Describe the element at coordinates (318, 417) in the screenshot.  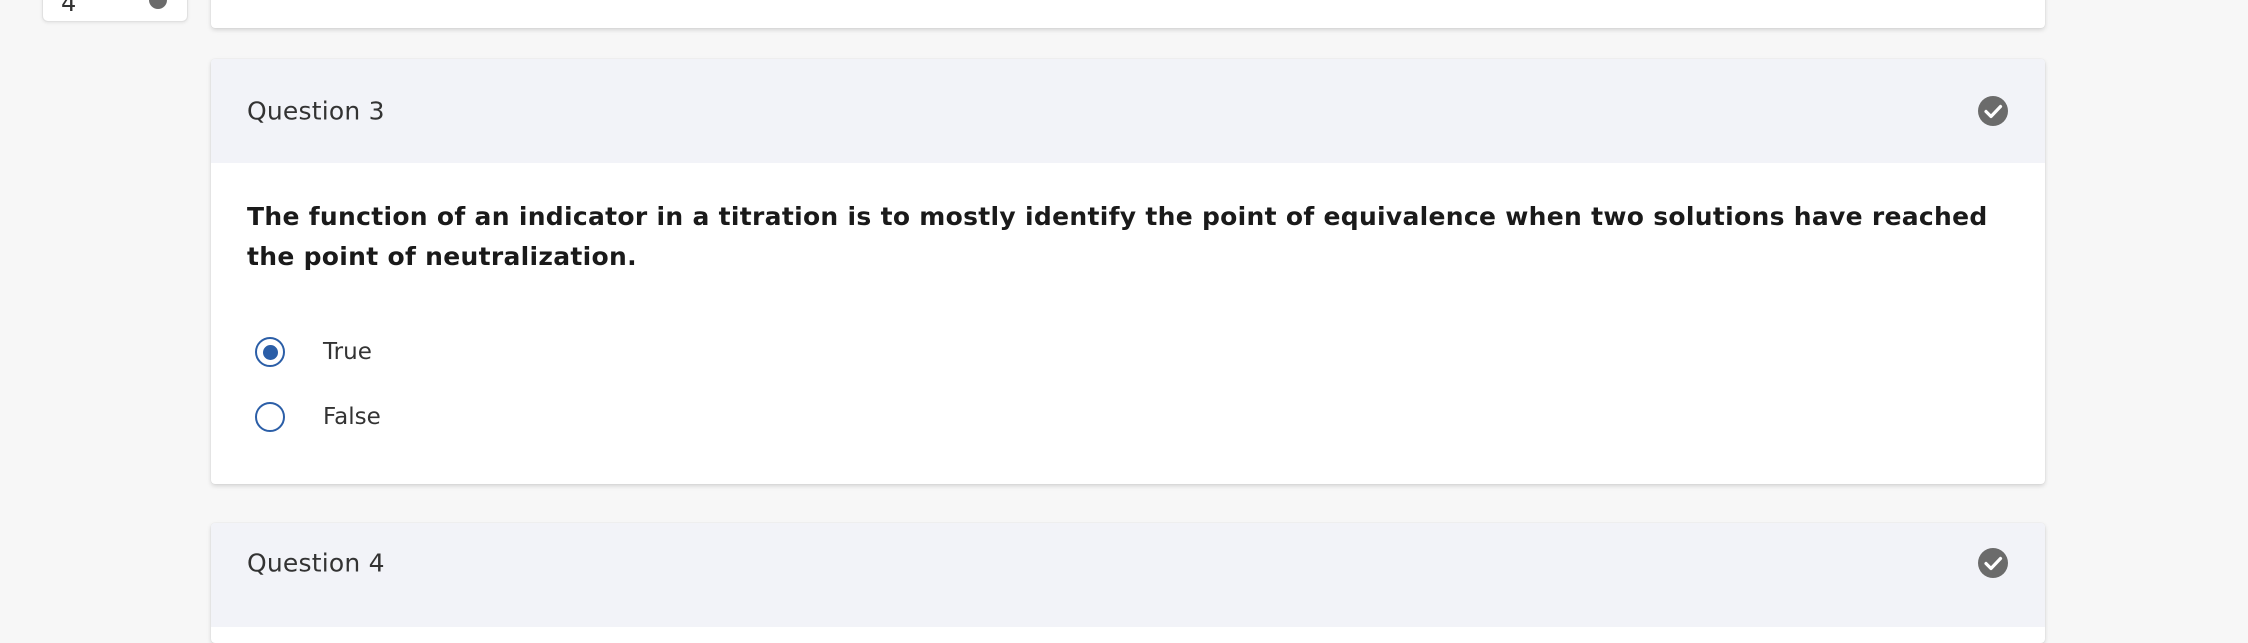
I see `answer-option-false: False` at that location.